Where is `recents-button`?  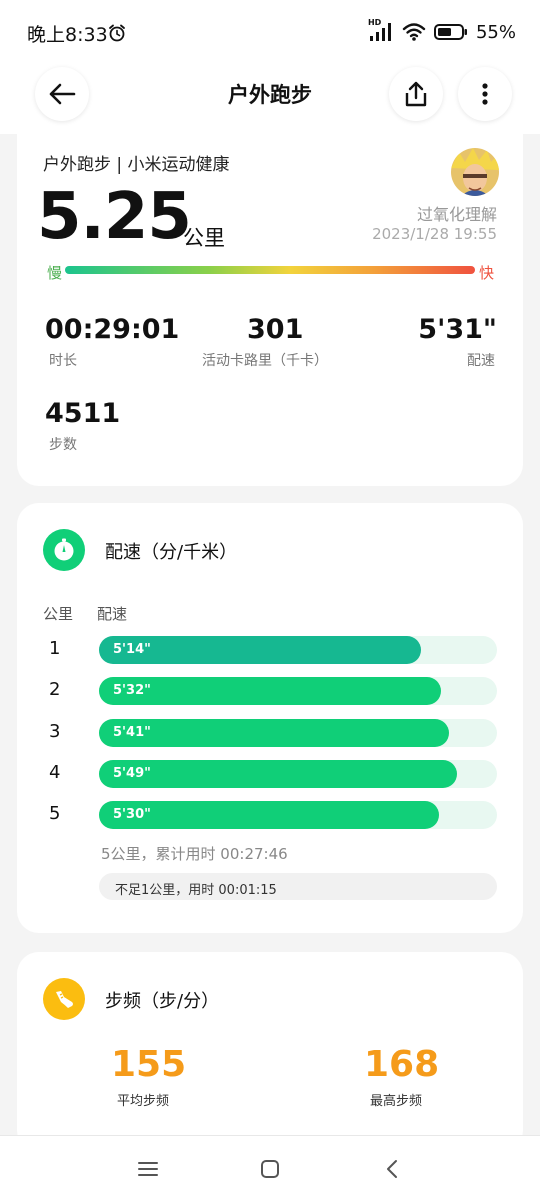 recents-button is located at coordinates (148, 1169).